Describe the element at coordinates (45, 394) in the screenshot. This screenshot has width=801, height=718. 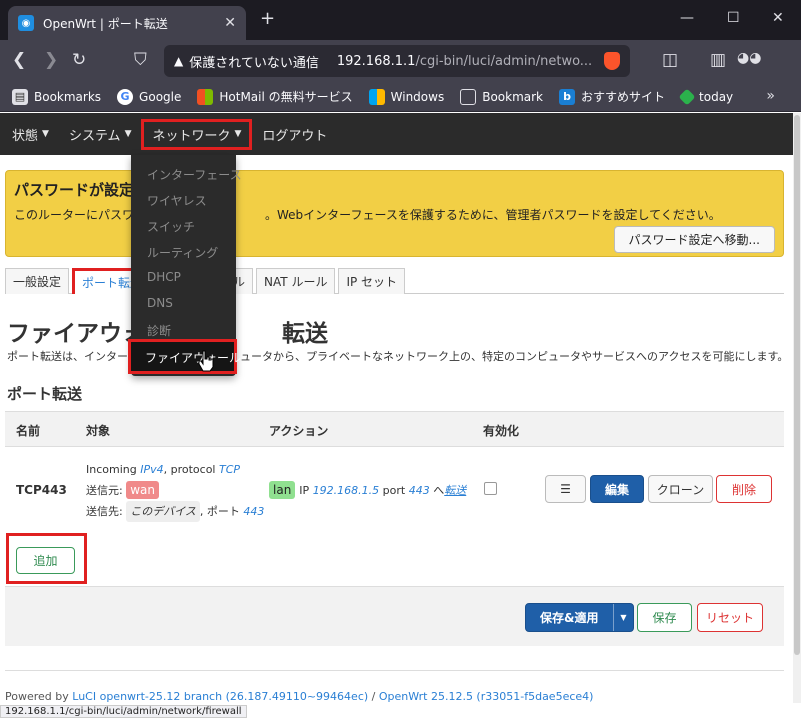
I see `section-title: ポート転送` at that location.